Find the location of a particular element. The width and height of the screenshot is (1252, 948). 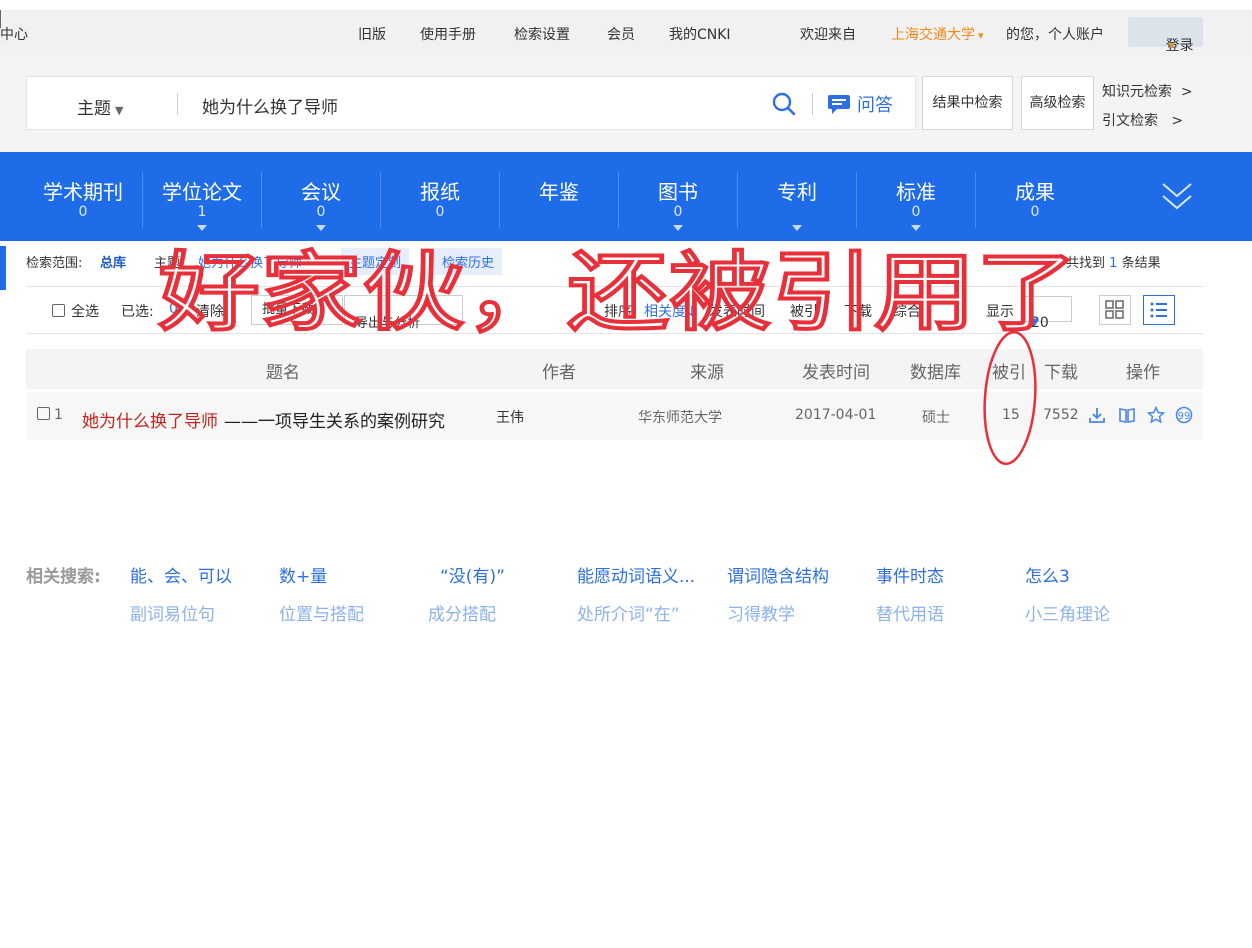

list-view-icon is located at coordinates (1158, 310).